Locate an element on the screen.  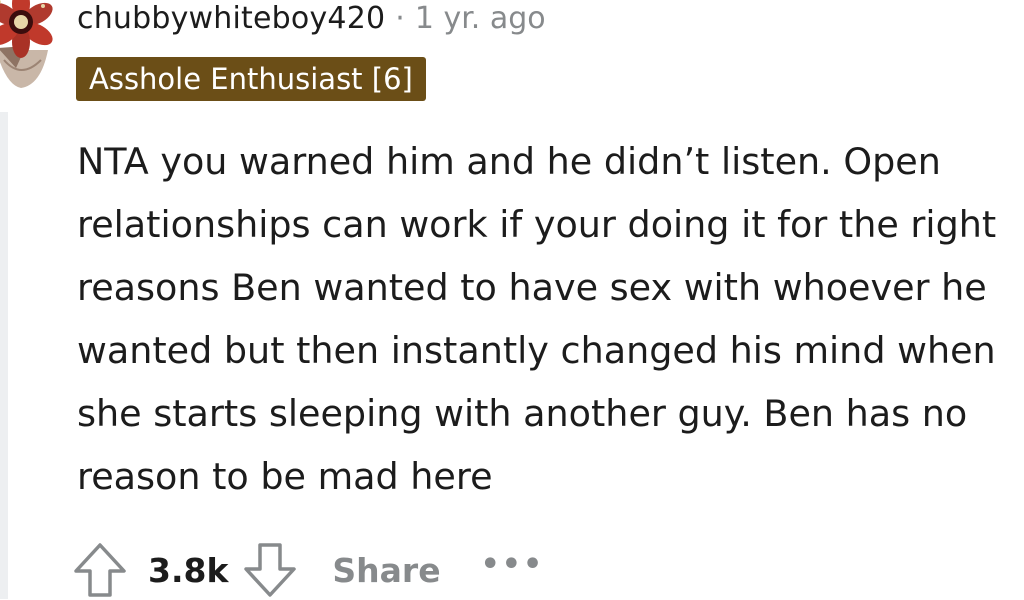
demogorgon-avatar-icon is located at coordinates (26, 44).